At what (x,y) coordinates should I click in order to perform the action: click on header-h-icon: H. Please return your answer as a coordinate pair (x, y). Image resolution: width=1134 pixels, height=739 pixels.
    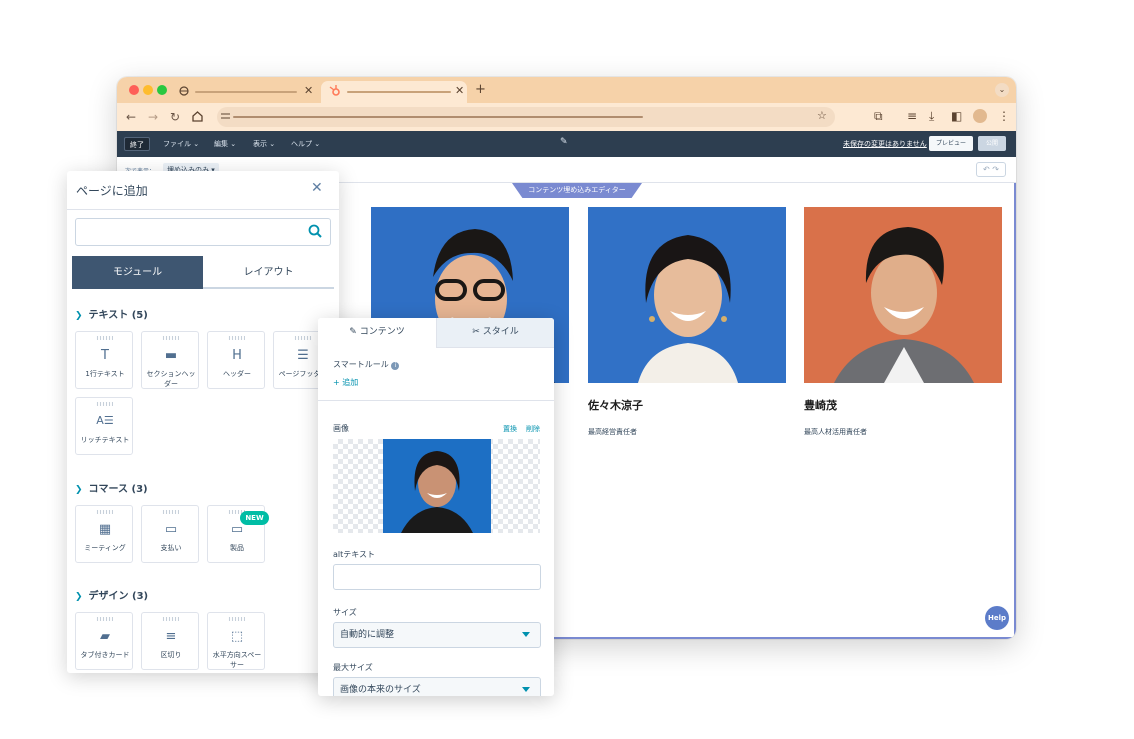
    Looking at the image, I should click on (237, 355).